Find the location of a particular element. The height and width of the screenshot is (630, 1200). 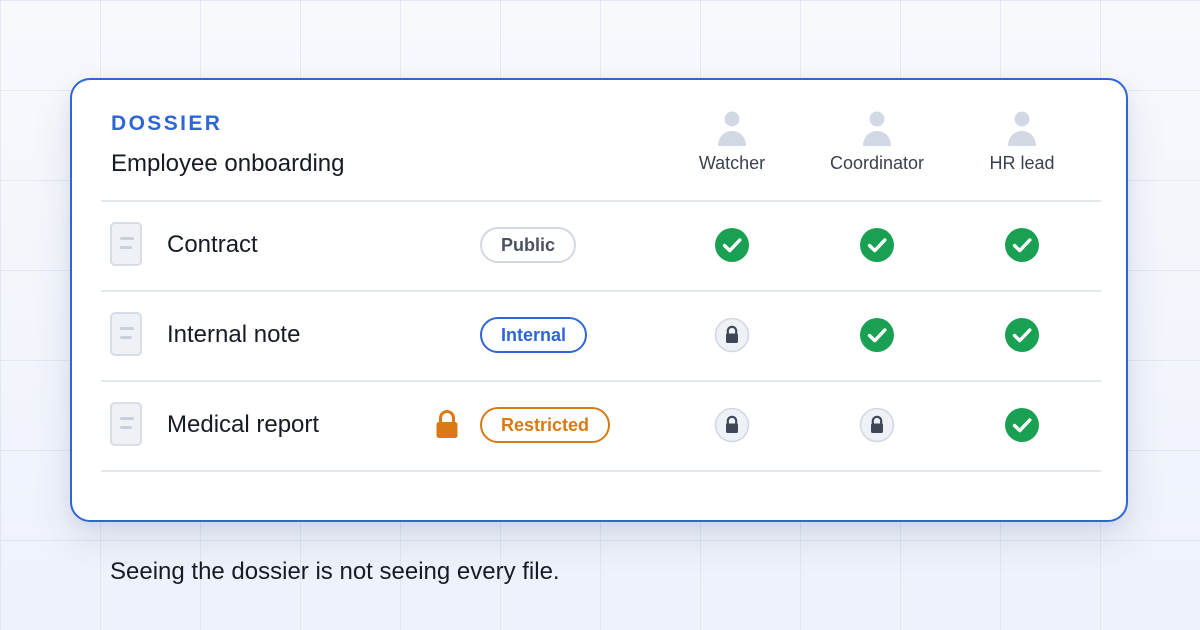

role-column-watcher: Watcher is located at coordinates (732, 142).